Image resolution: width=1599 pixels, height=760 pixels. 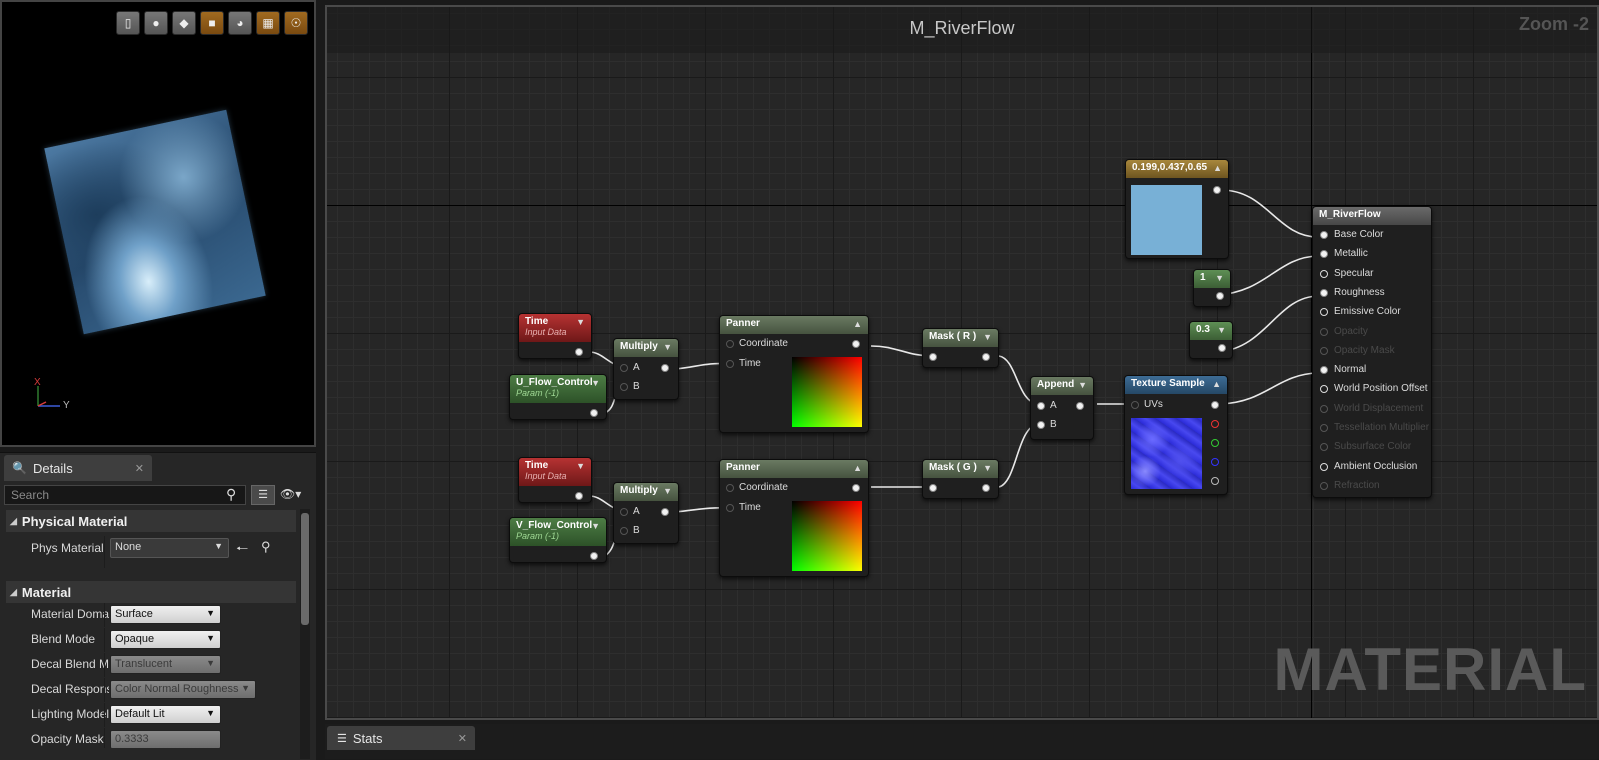 What do you see at coordinates (1177, 209) in the screenshot?
I see `node-color-constant: 0.199,0.437,0.65 ▲` at bounding box center [1177, 209].